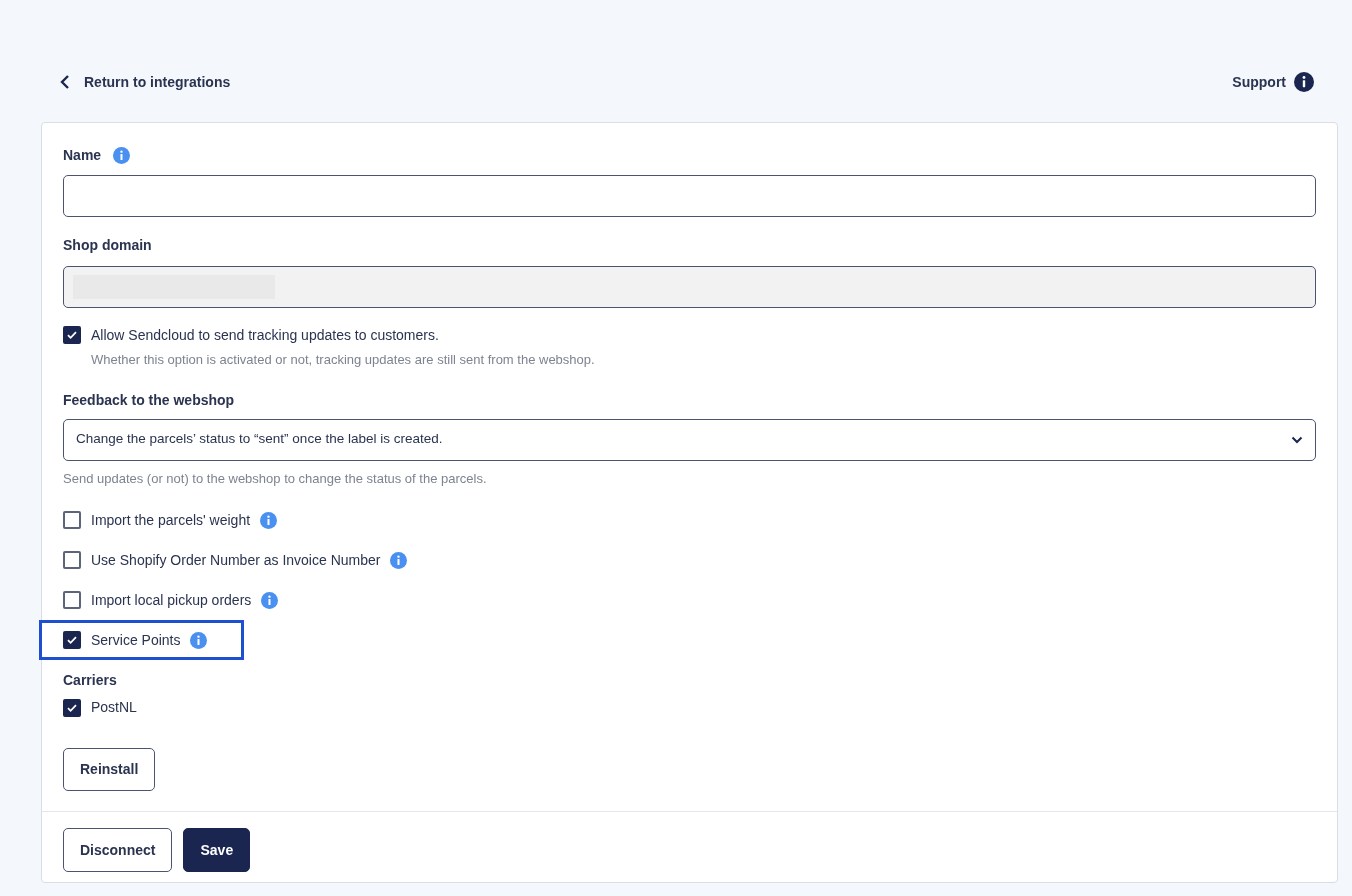  I want to click on help-text: Send updates (or not) to the webshop to change the status of the parcels., so click(275, 478).